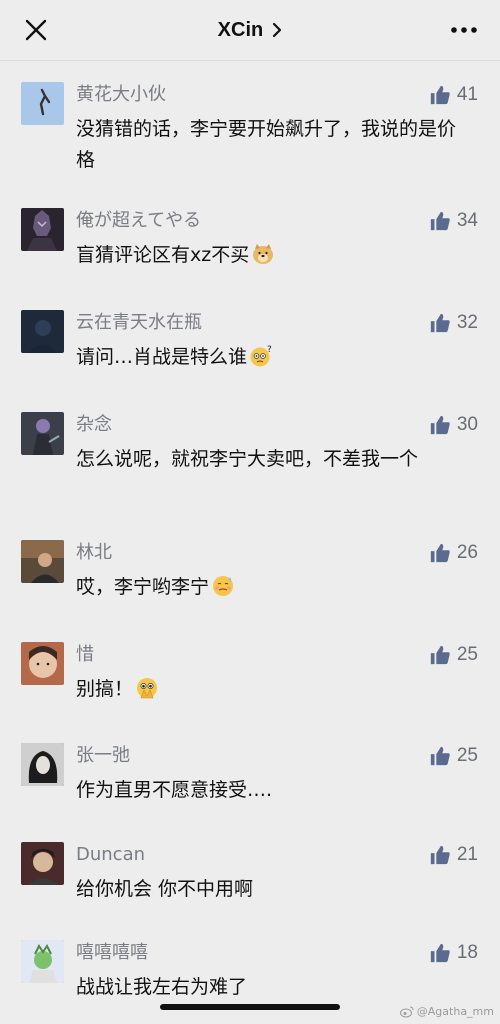 This screenshot has width=500, height=1024. I want to click on comment-text: 别搞！, so click(105, 689).